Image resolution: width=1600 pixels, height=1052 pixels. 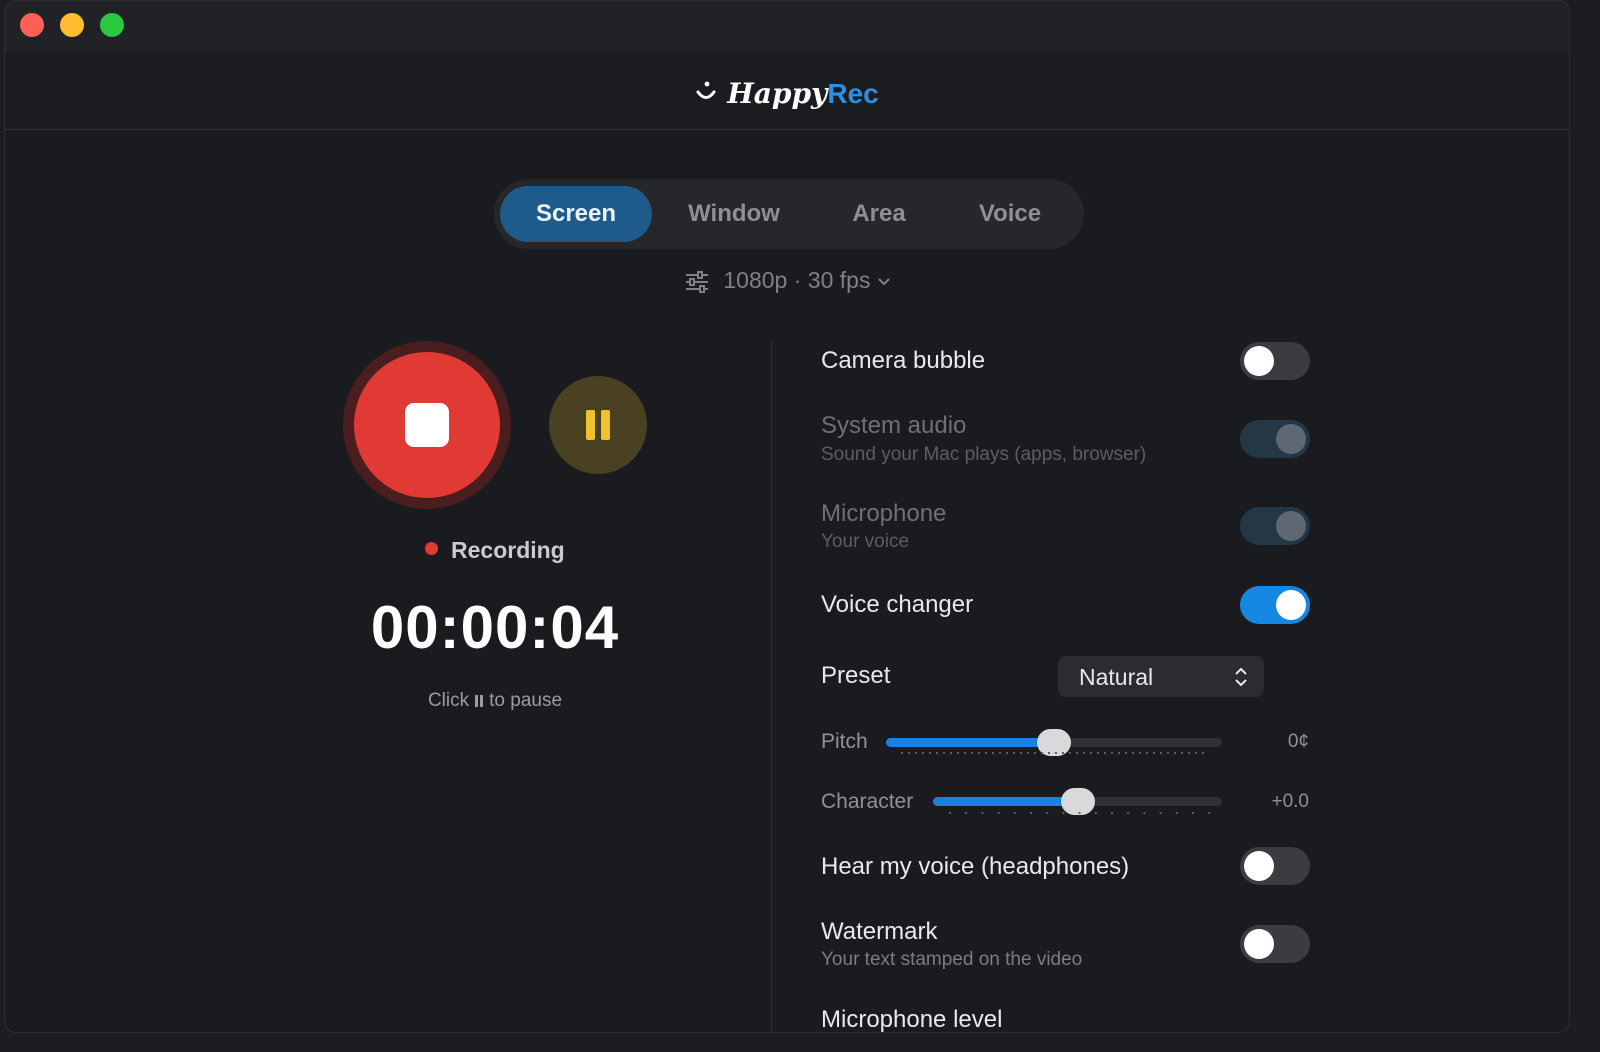 I want to click on pitch-slider-fill, so click(x=970, y=742).